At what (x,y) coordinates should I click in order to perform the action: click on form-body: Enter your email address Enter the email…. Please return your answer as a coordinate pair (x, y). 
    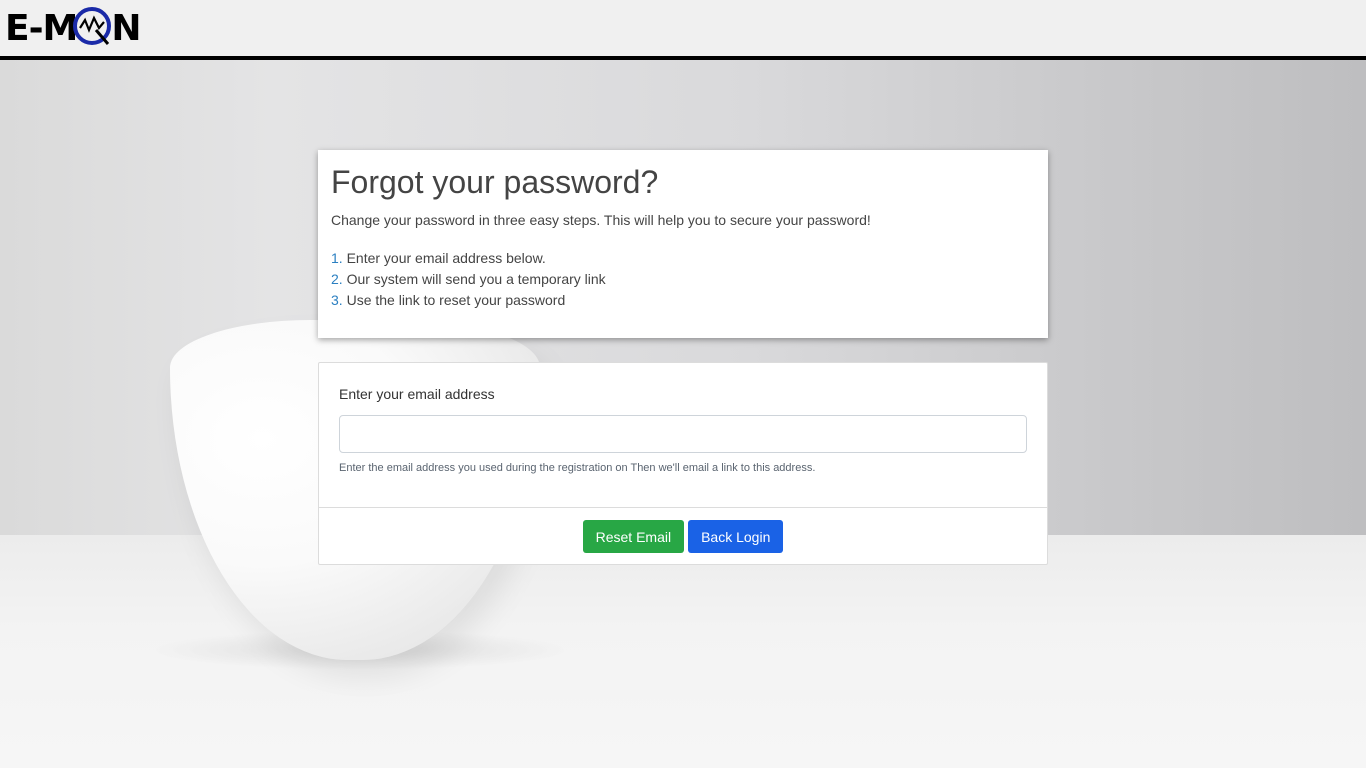
    Looking at the image, I should click on (683, 435).